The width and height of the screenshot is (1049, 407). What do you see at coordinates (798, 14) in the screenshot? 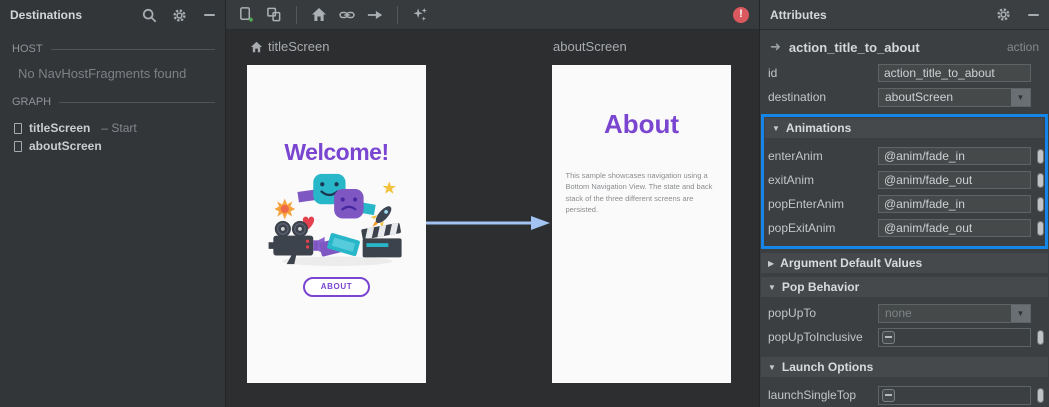
I see `attributes-panel-title: Attributes` at bounding box center [798, 14].